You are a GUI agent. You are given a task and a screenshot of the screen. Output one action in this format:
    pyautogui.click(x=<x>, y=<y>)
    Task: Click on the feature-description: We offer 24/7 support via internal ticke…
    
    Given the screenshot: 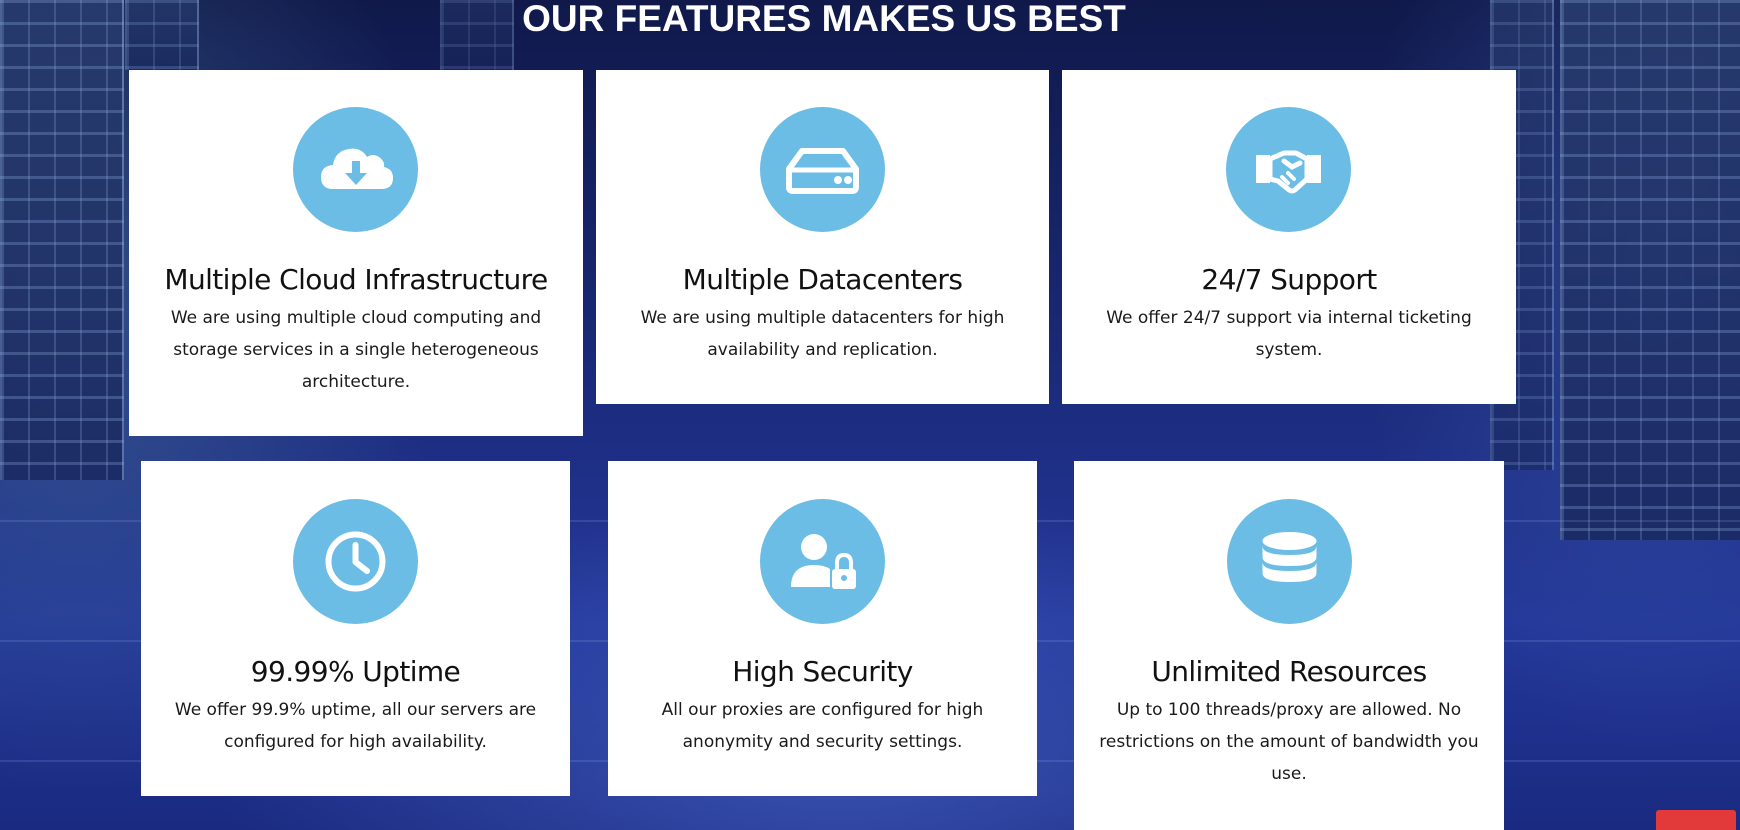 What is the action you would take?
    pyautogui.click(x=1289, y=334)
    